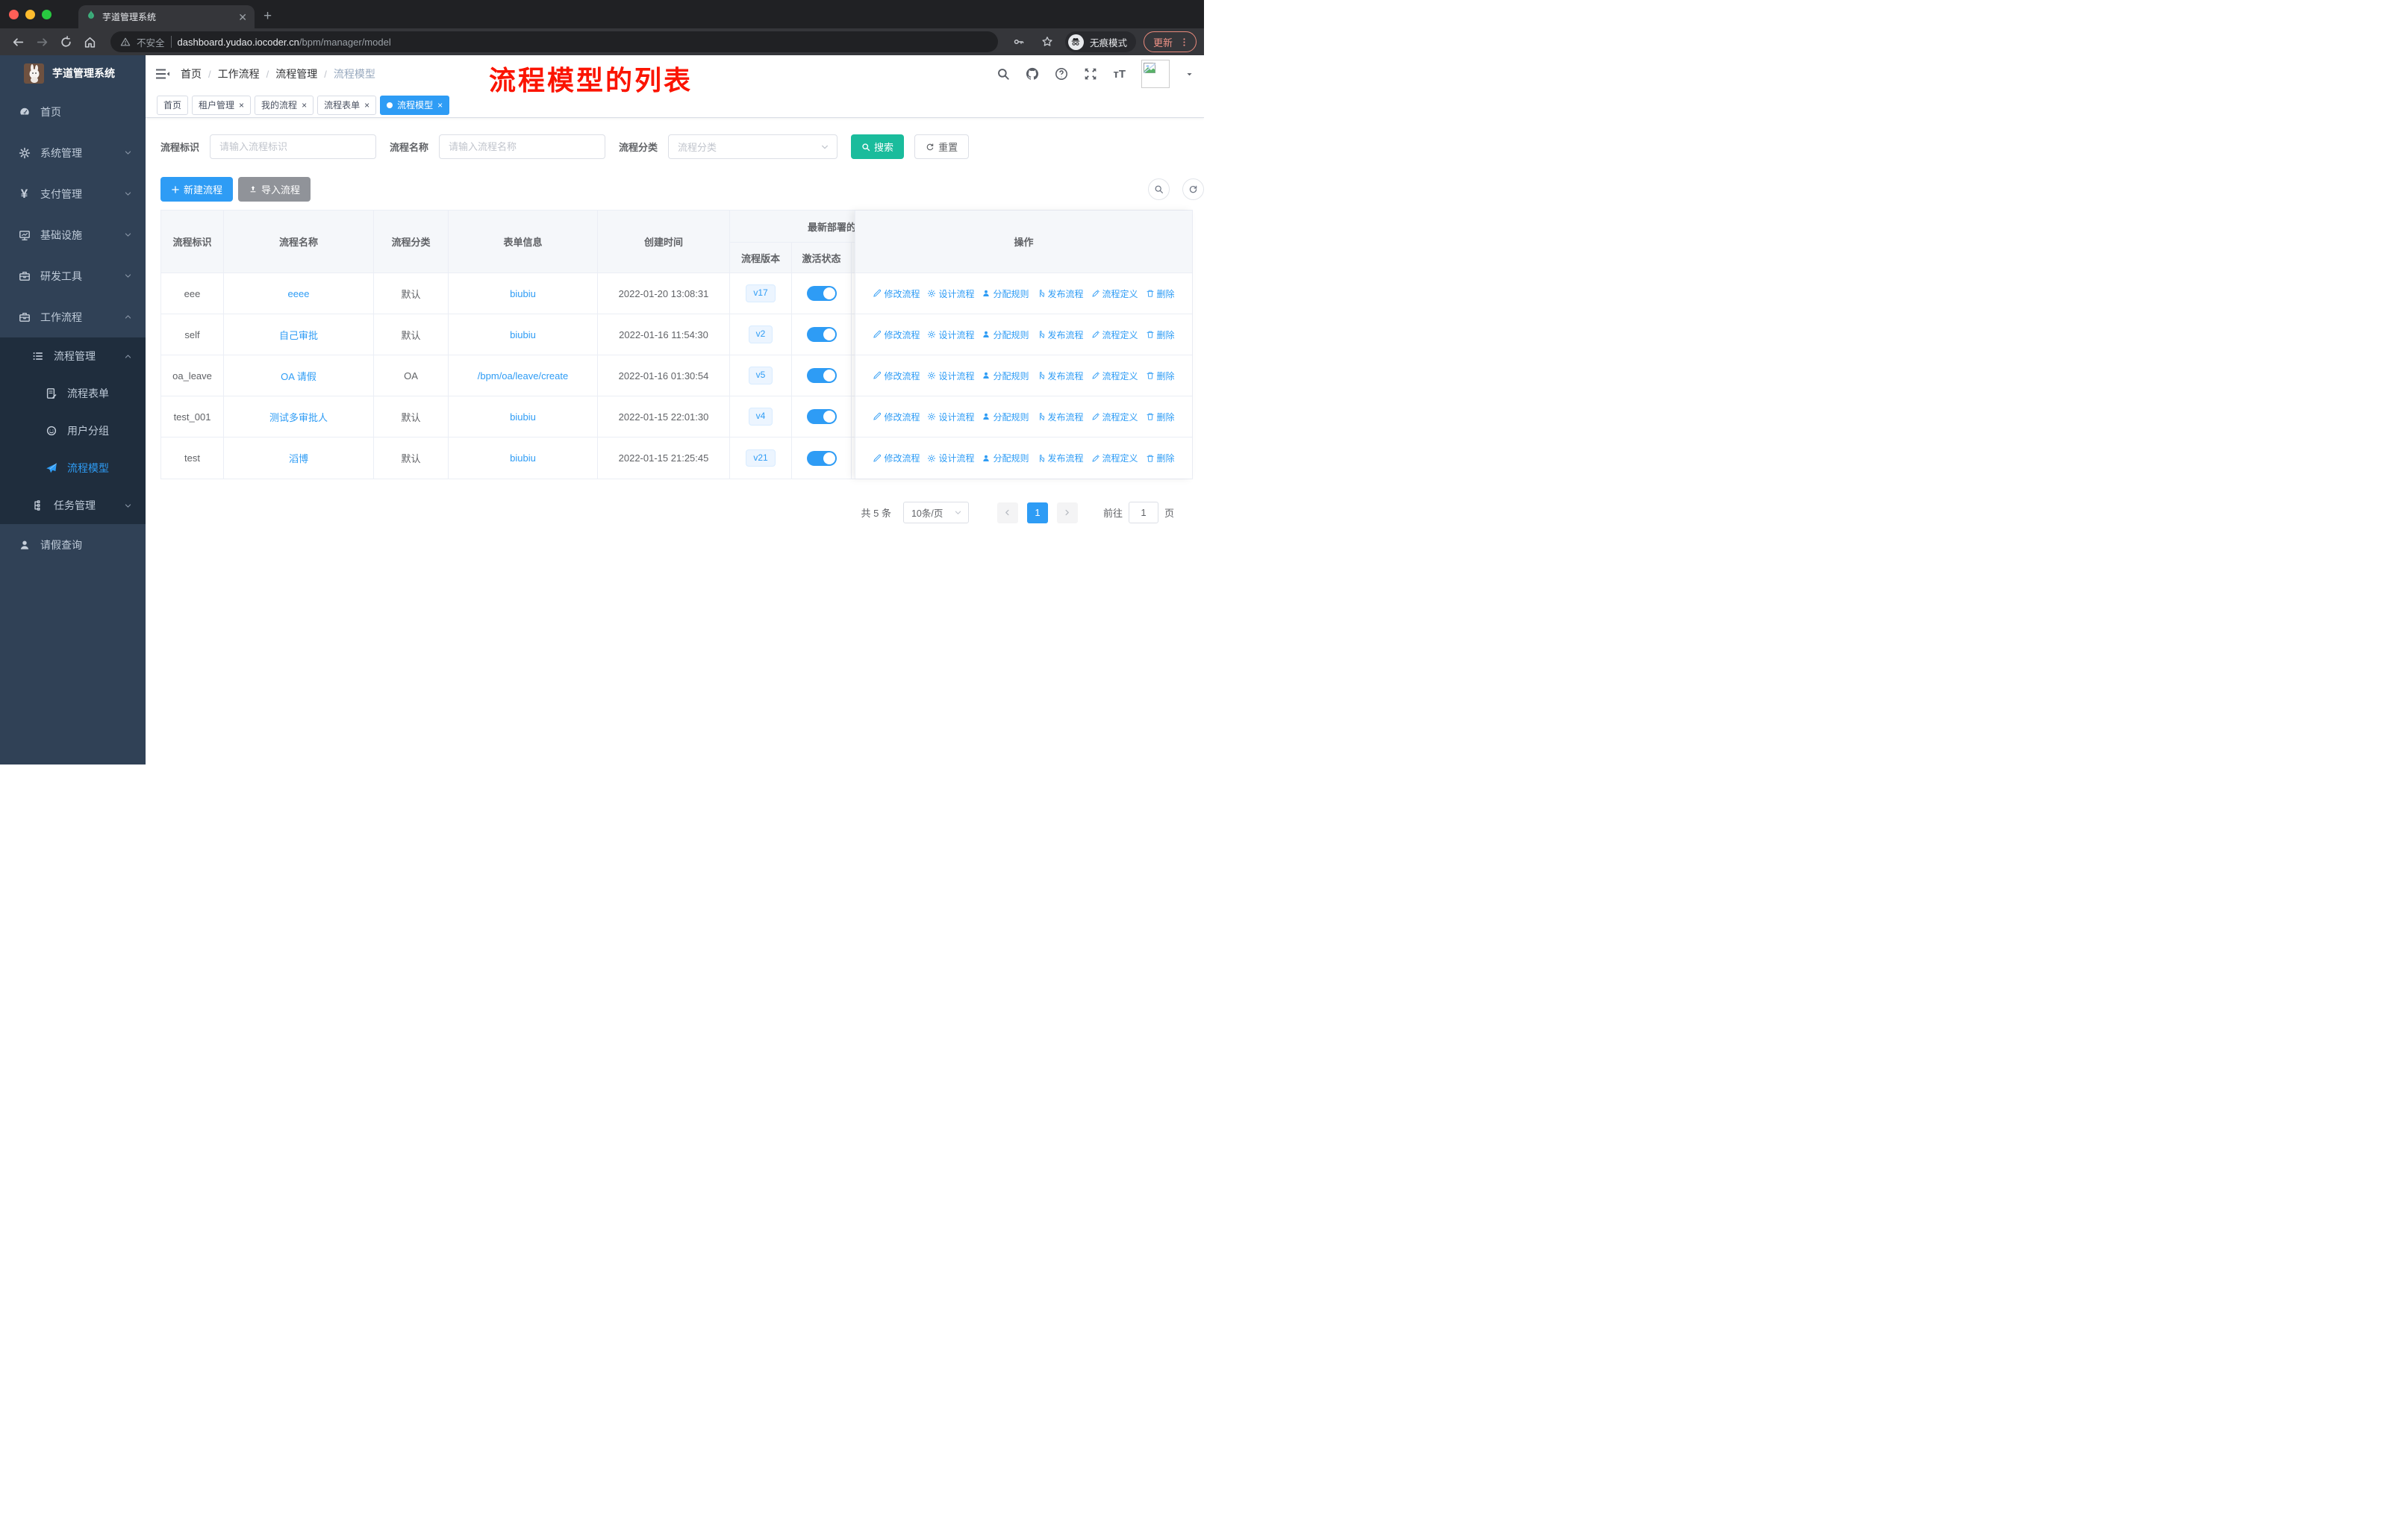 The width and height of the screenshot is (2408, 1529). I want to click on breadcrumb-item: 工作流程, so click(239, 73).